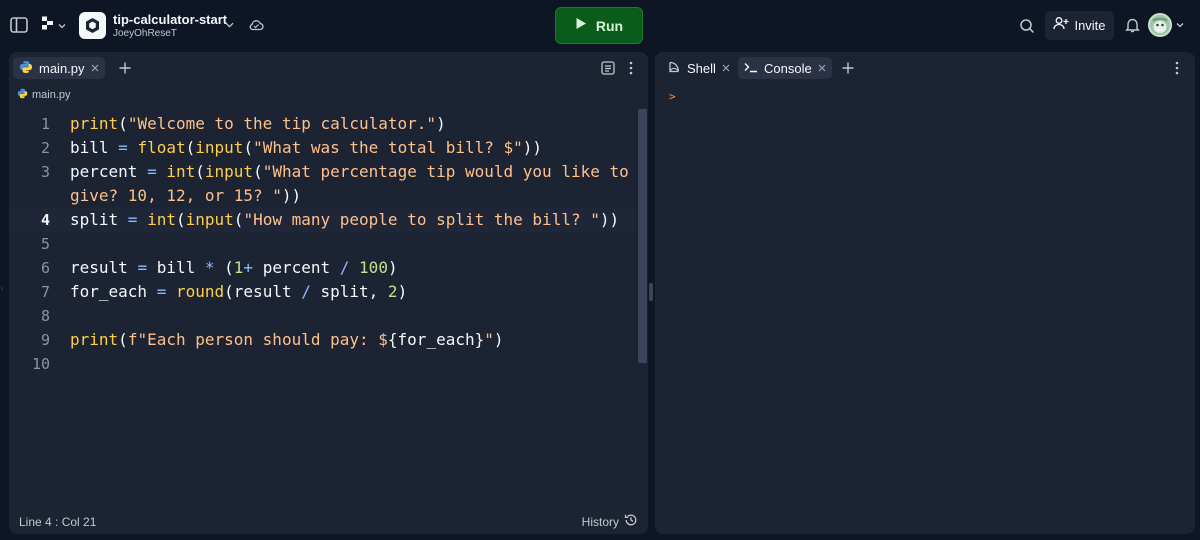  I want to click on line-number: 4, so click(45, 220).